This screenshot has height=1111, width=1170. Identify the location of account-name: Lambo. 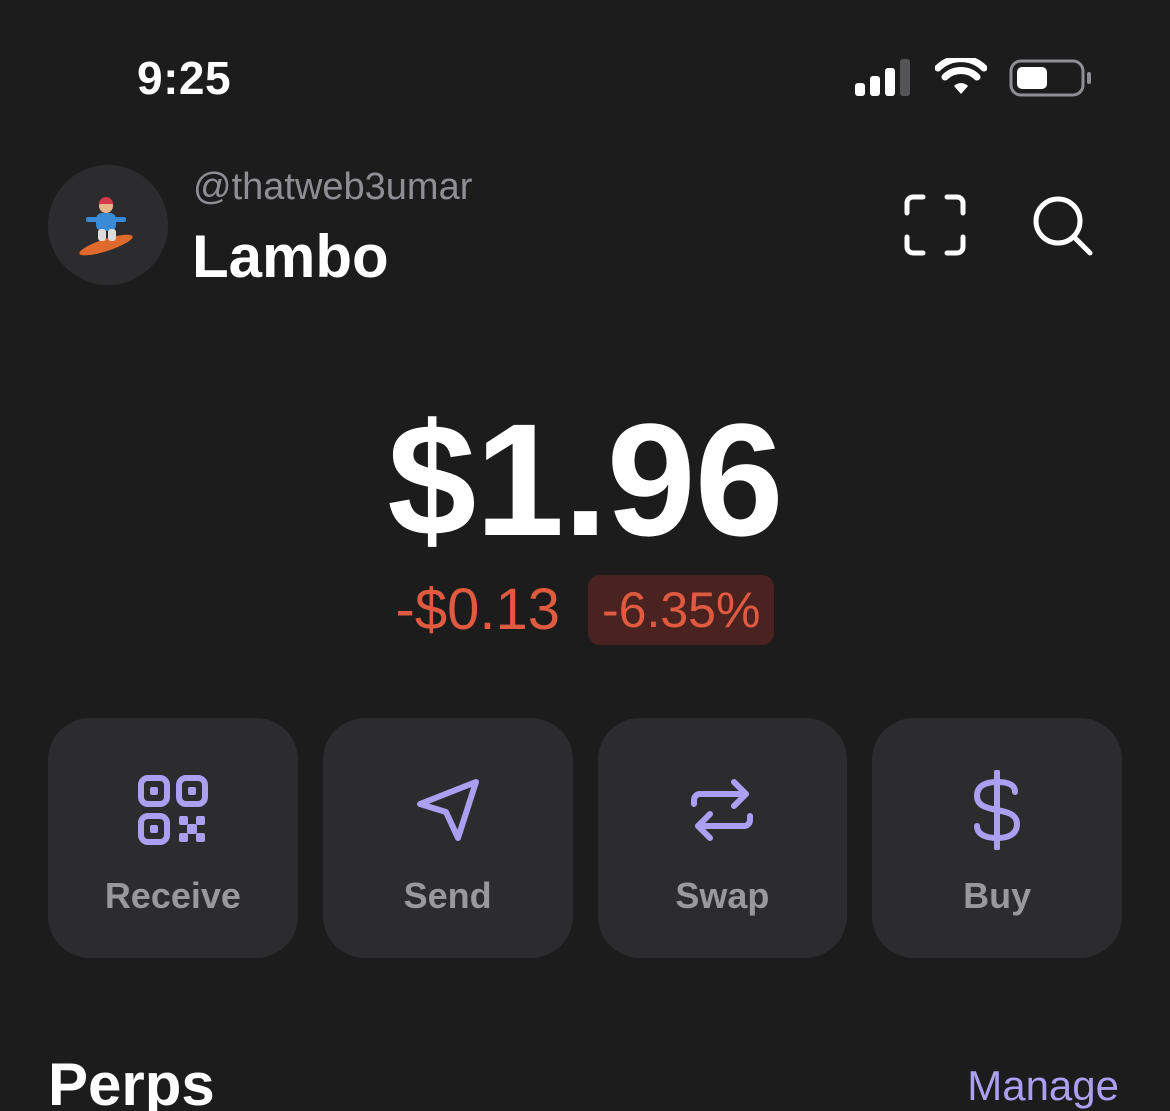
(290, 257).